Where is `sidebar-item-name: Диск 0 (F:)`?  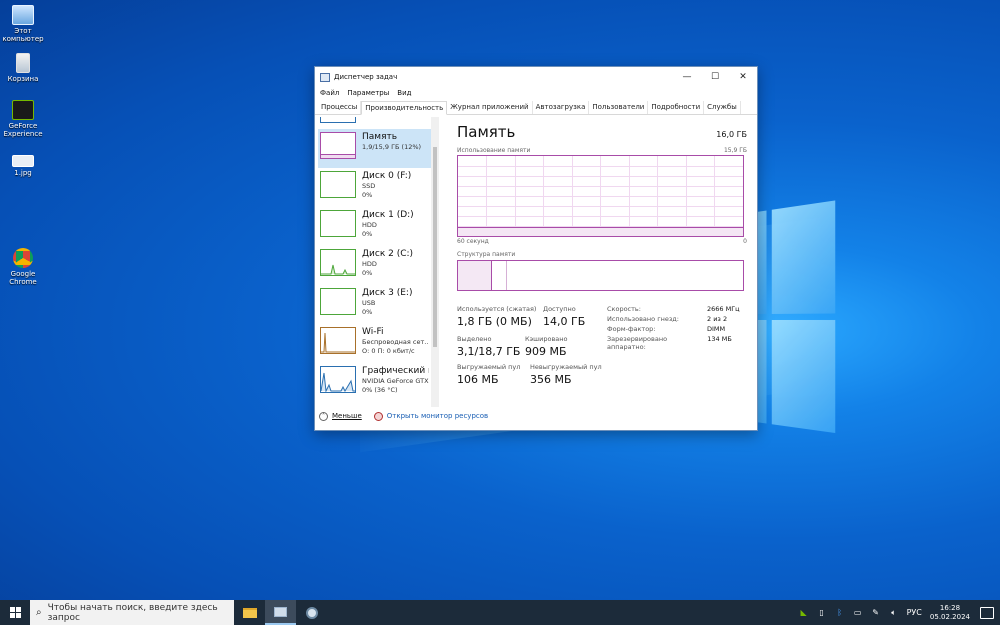
sidebar-item-name: Диск 0 (F:) is located at coordinates (386, 176).